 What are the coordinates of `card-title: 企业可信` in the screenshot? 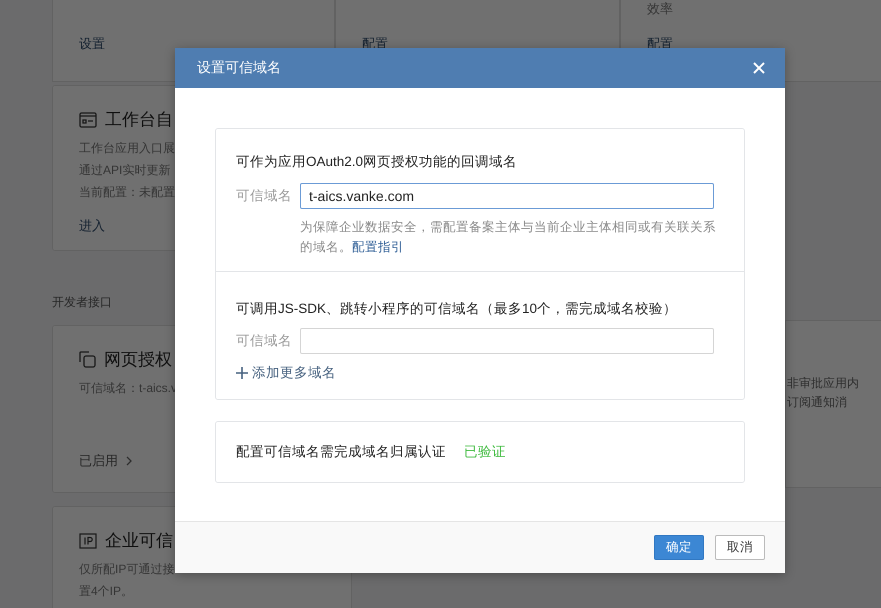 It's located at (139, 541).